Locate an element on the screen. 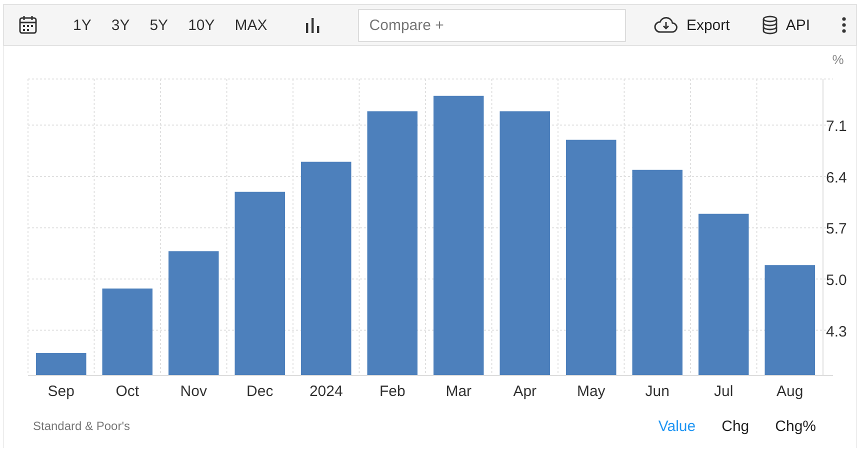 The height and width of the screenshot is (458, 859). x-axis-label: Nov is located at coordinates (193, 391).